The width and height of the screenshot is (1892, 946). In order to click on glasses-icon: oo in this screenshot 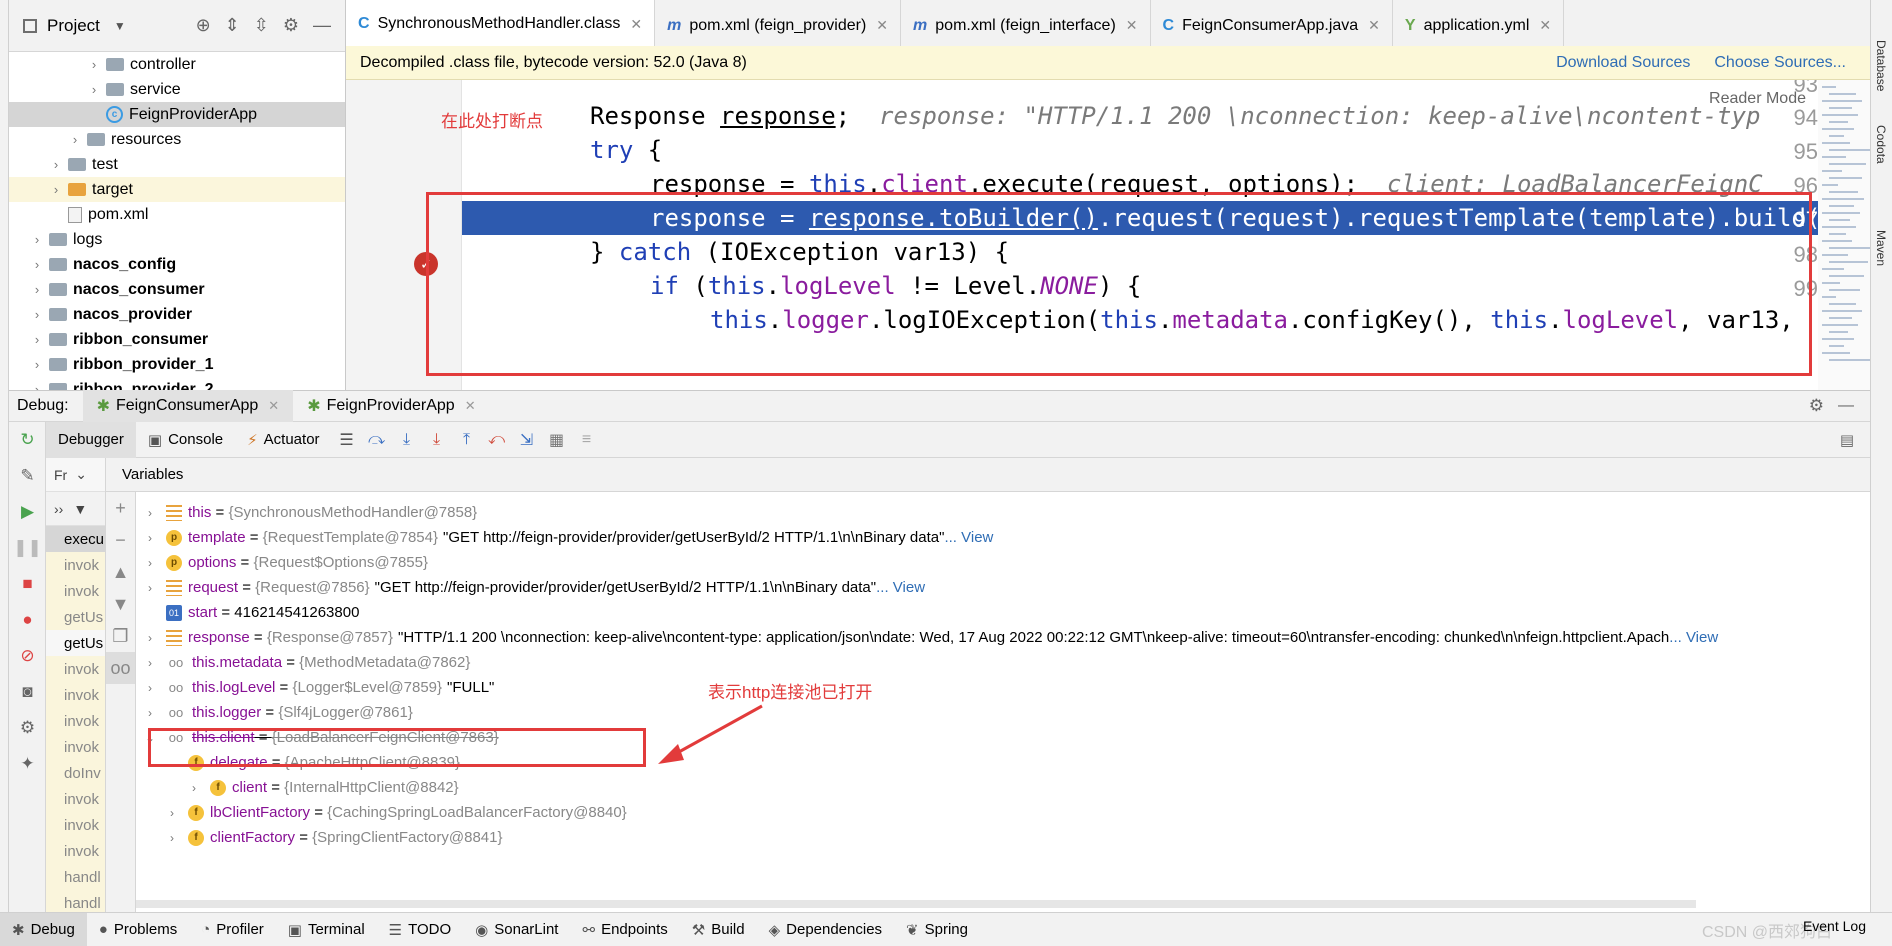, I will do `click(120, 668)`.